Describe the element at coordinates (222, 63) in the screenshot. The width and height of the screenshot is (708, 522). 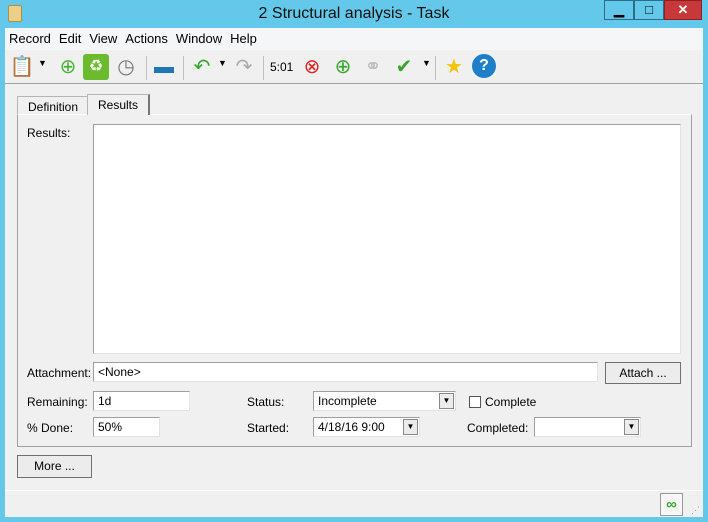
I see `undo-dropdown-icon: ▼` at that location.